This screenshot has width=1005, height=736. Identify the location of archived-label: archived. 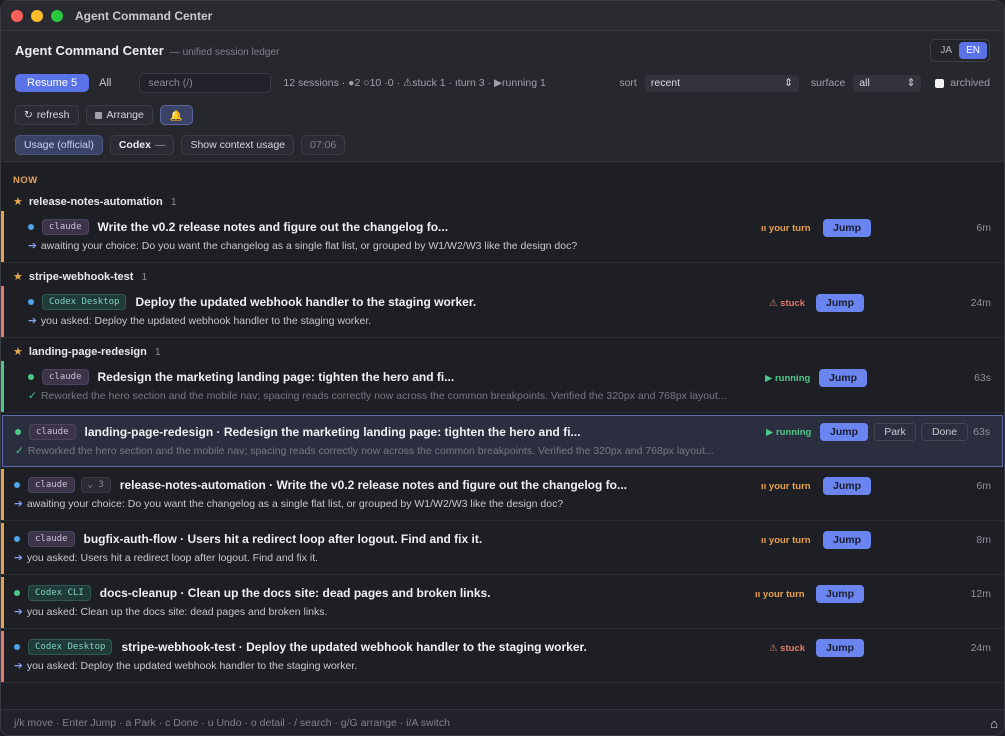
(970, 83).